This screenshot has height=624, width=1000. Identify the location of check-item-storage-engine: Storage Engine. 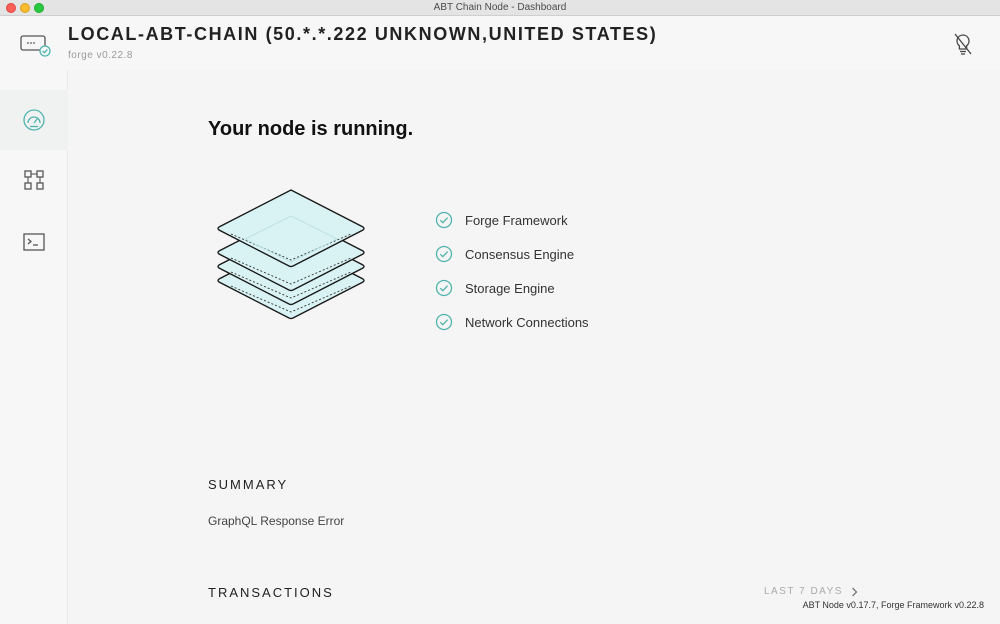
(512, 288).